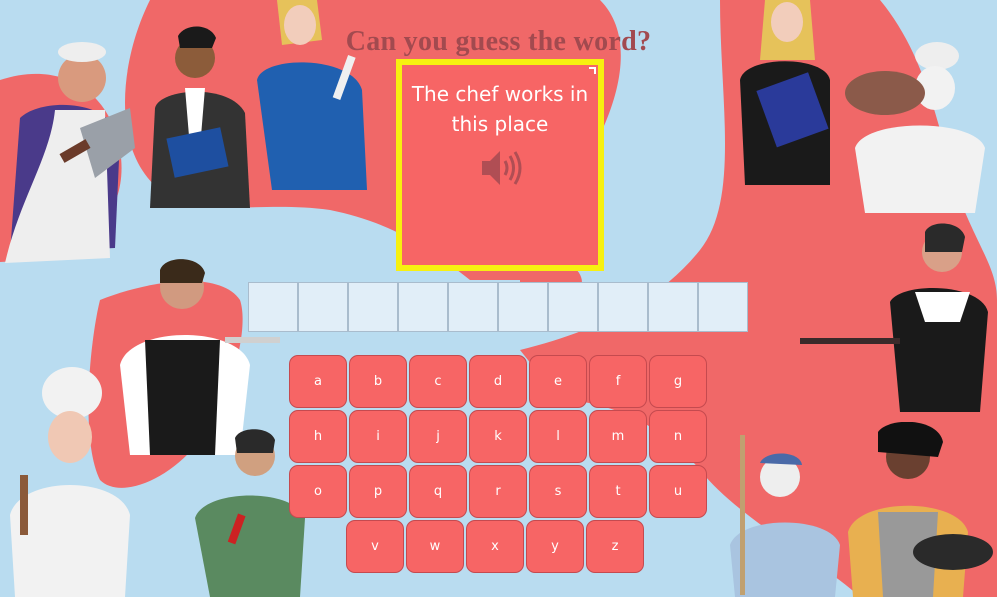  Describe the element at coordinates (618, 491) in the screenshot. I see `letter-key-t: t` at that location.